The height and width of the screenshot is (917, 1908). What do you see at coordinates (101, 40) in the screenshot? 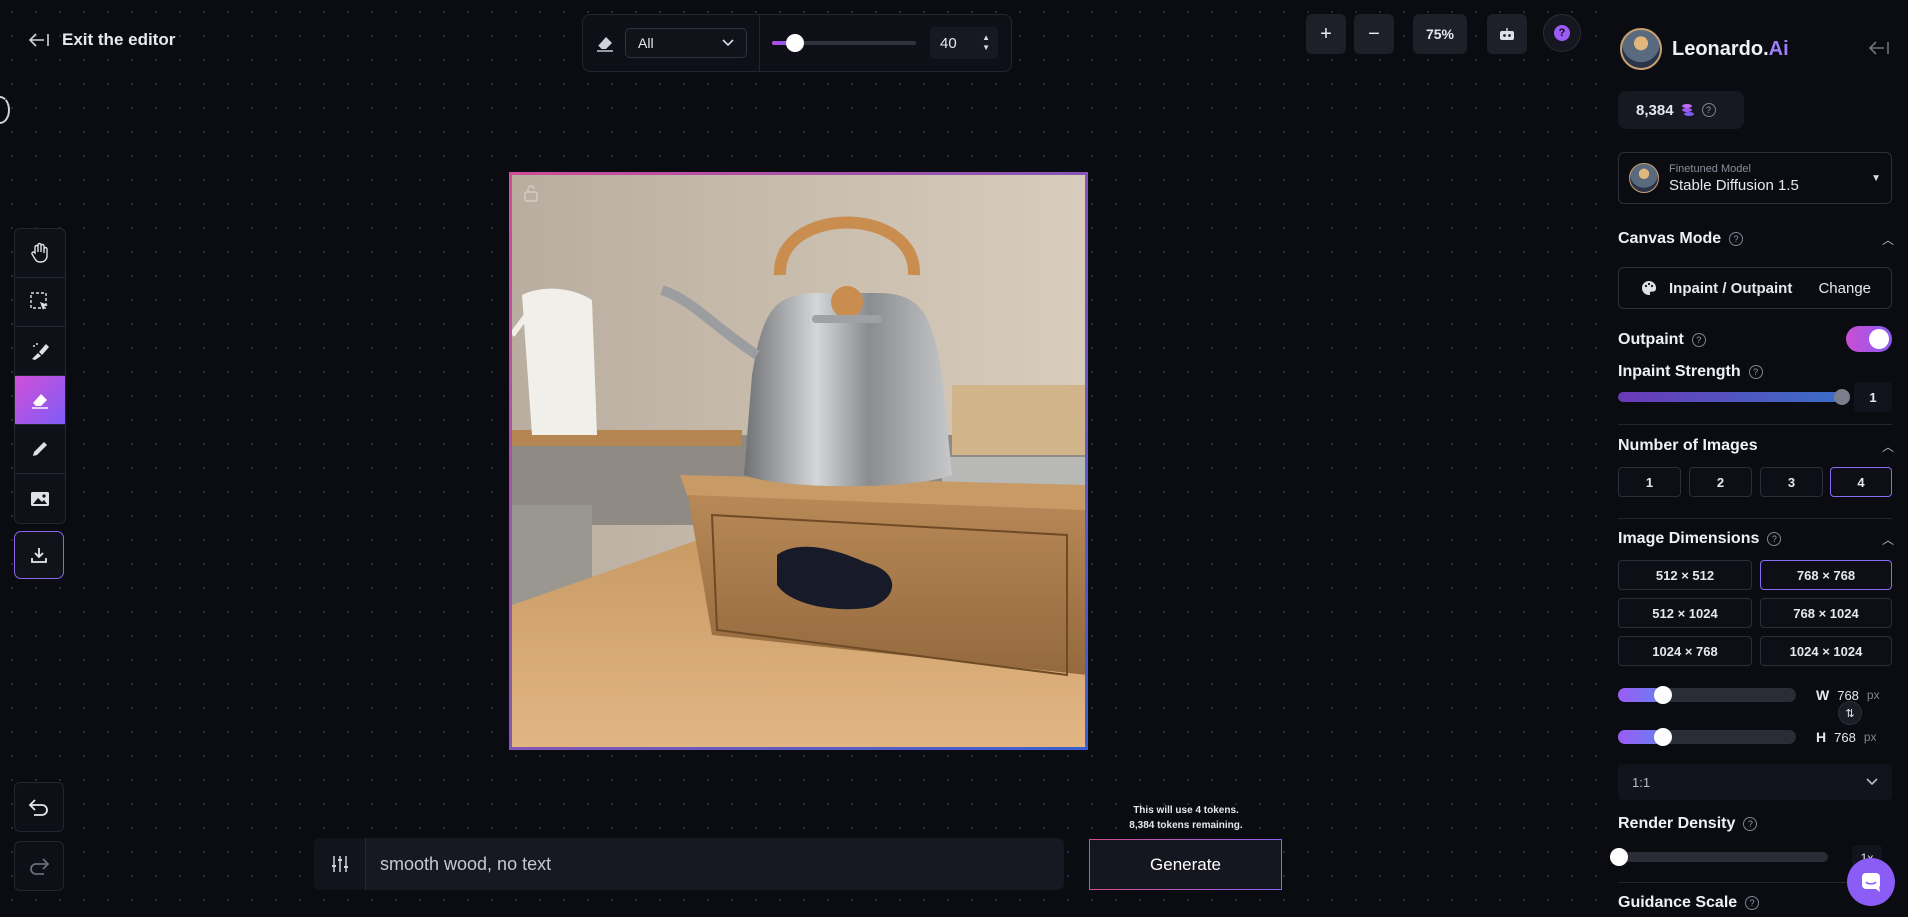
I see `exit-editor-button: Exit the editor` at bounding box center [101, 40].